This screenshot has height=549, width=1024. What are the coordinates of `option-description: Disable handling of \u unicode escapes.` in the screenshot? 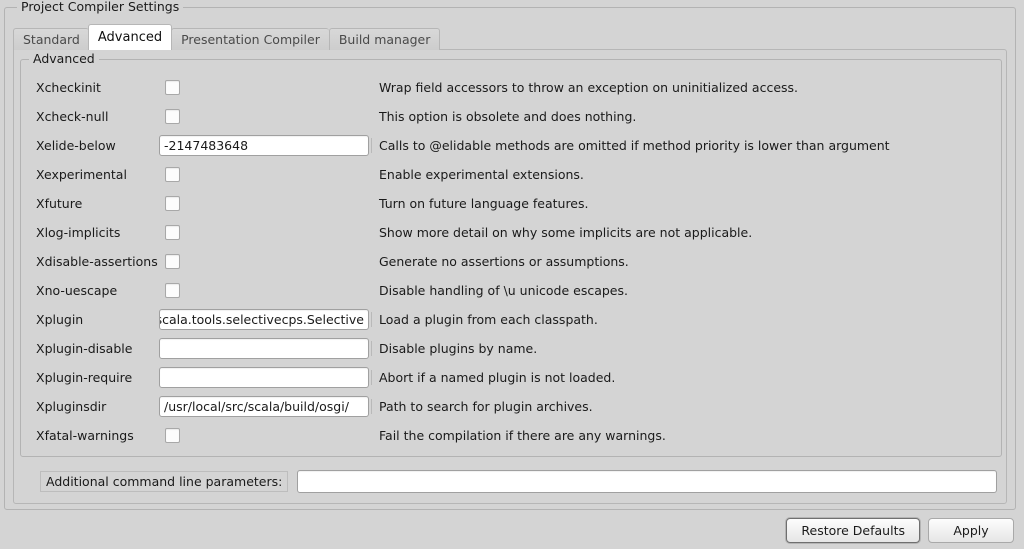 It's located at (503, 290).